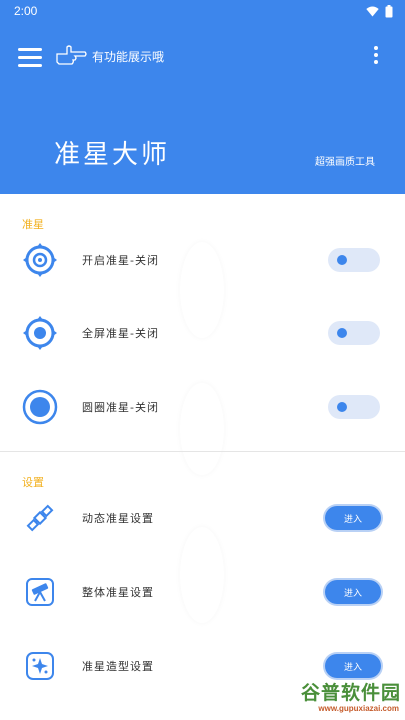 The image size is (405, 720). Describe the element at coordinates (202, 518) in the screenshot. I see `list-item-dynamic-crosshair-settings: 动态准星设置 进入` at that location.